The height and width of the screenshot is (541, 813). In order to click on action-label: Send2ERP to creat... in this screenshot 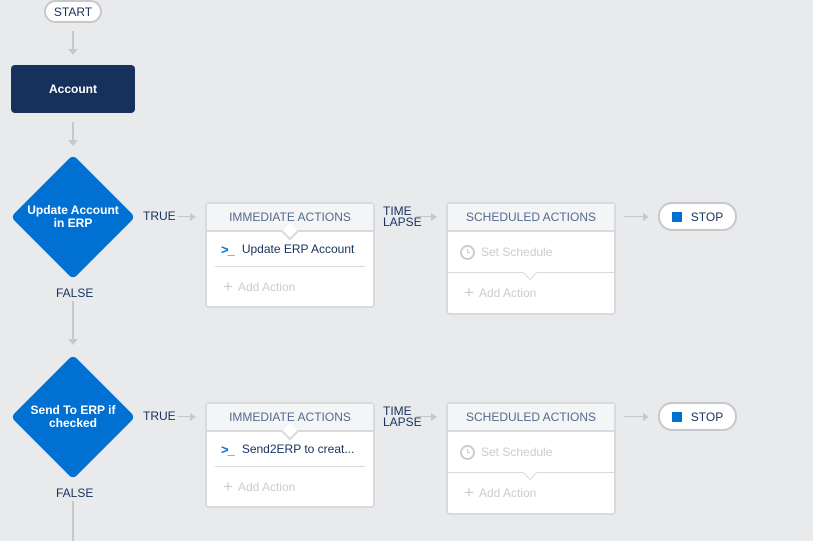, I will do `click(298, 449)`.